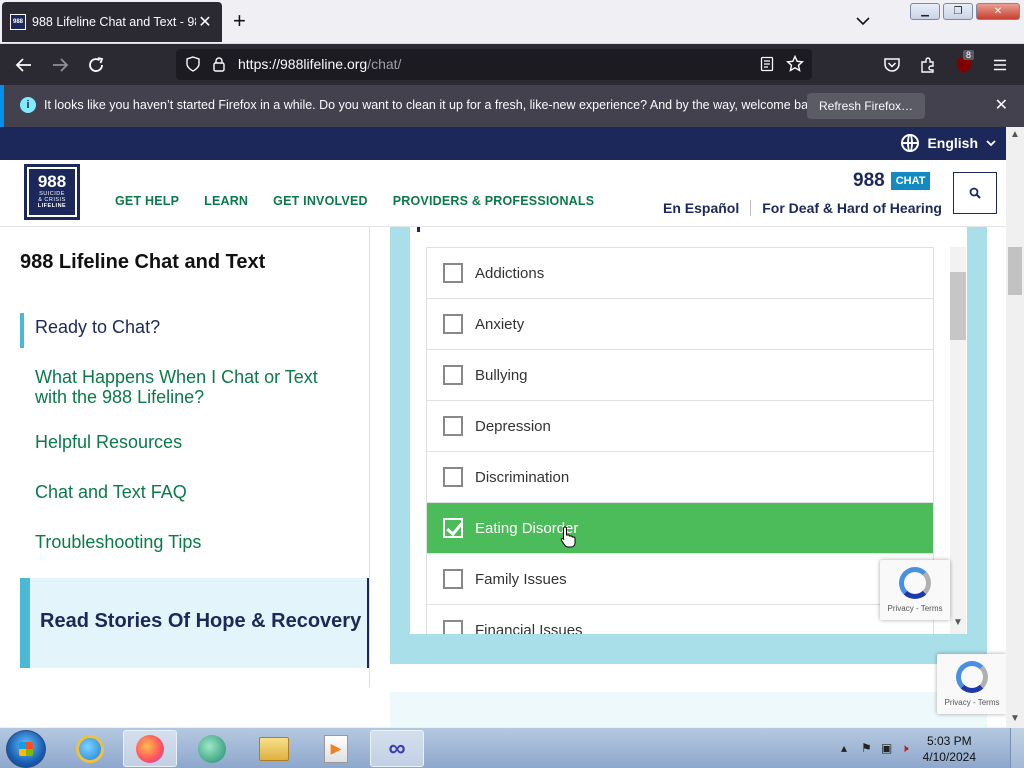 The image size is (1024, 768). What do you see at coordinates (1000, 65) in the screenshot?
I see `hamburger-menu-icon` at bounding box center [1000, 65].